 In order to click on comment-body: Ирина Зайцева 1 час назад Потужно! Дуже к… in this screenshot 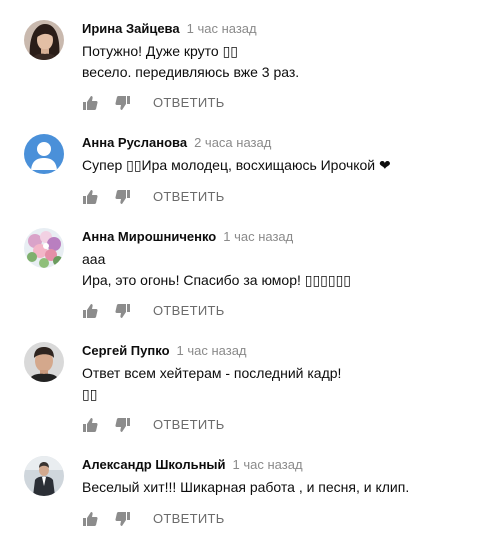, I will do `click(277, 51)`.